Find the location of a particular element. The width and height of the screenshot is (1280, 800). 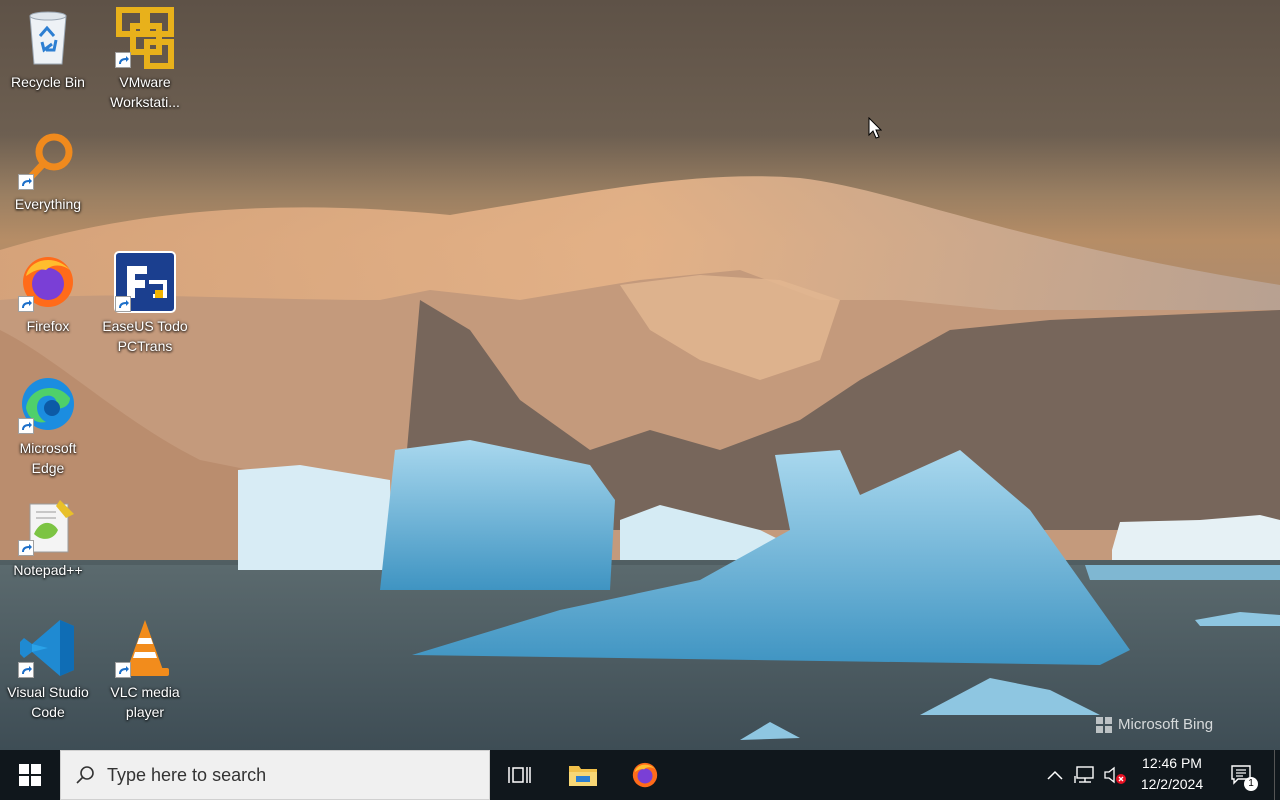

taskbar-firefox-button is located at coordinates (645, 775).